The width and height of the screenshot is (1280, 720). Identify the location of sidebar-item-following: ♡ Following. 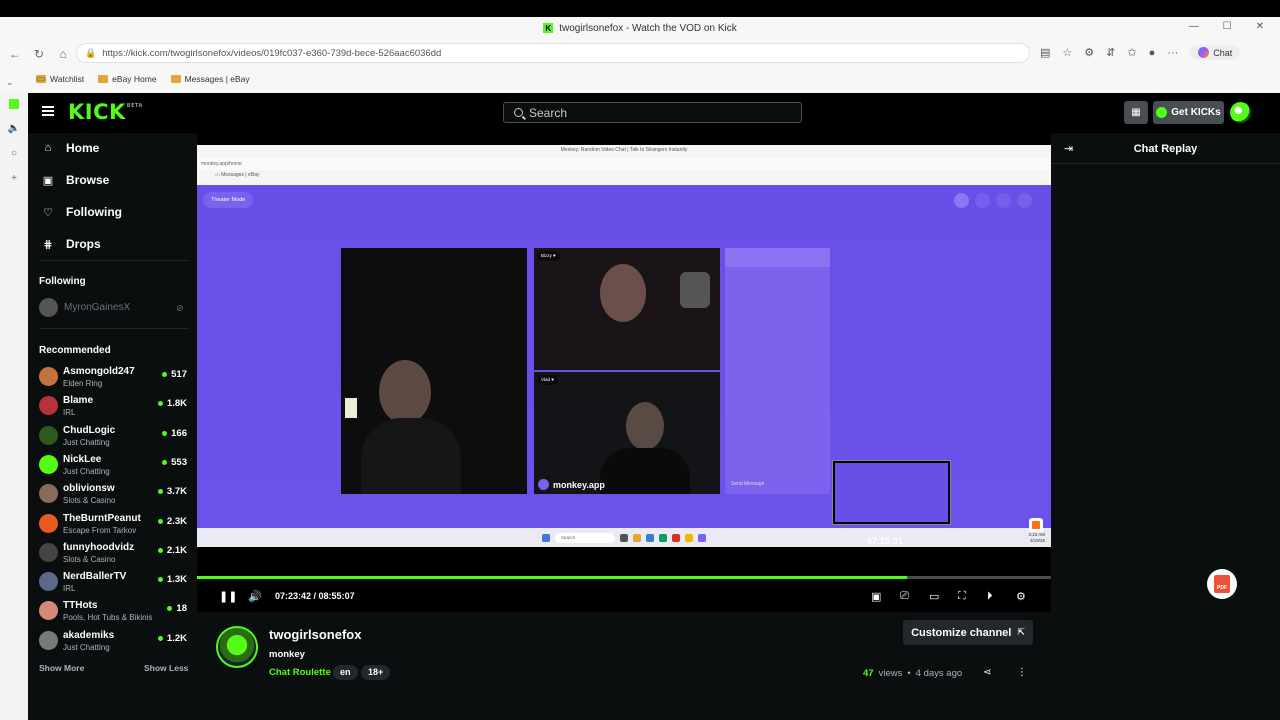
(82, 212).